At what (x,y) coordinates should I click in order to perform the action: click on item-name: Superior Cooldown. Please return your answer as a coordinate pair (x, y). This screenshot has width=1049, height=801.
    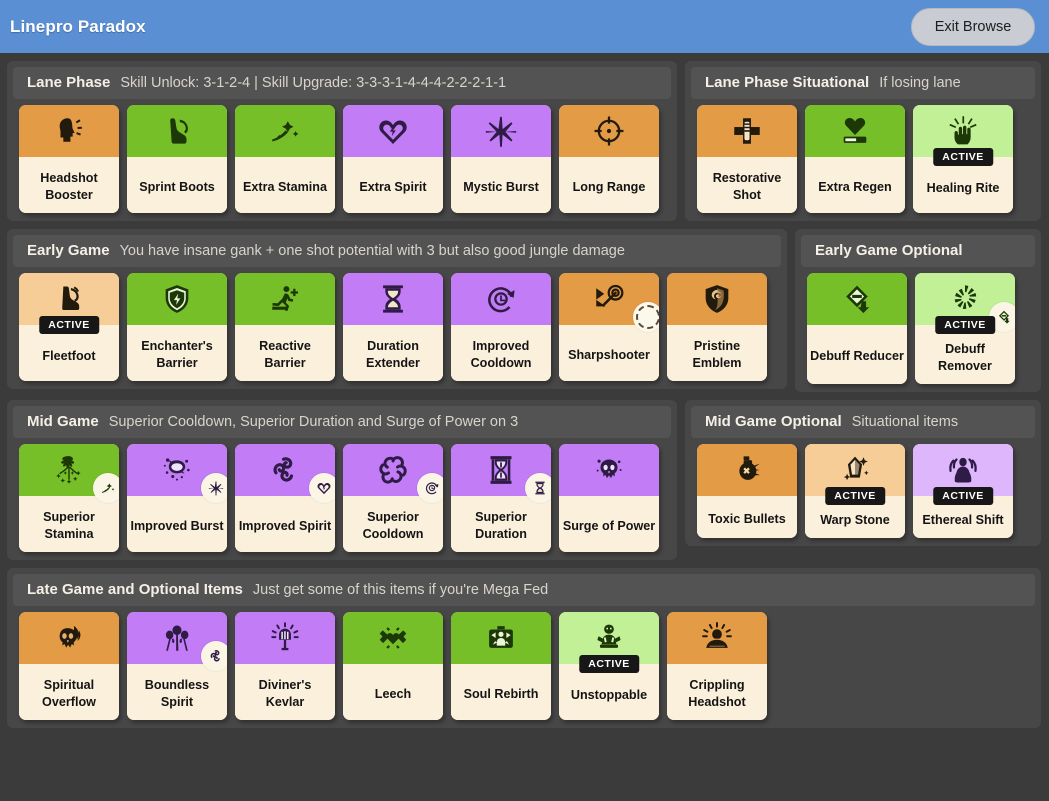
    Looking at the image, I should click on (393, 524).